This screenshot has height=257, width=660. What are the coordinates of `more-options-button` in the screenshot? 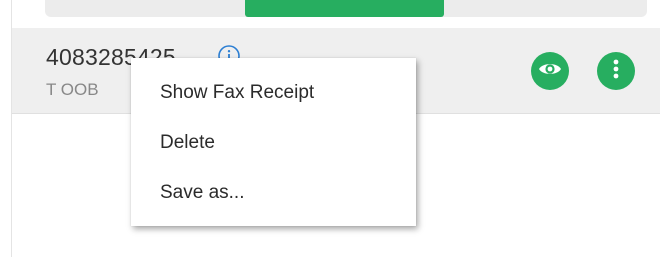 It's located at (616, 71).